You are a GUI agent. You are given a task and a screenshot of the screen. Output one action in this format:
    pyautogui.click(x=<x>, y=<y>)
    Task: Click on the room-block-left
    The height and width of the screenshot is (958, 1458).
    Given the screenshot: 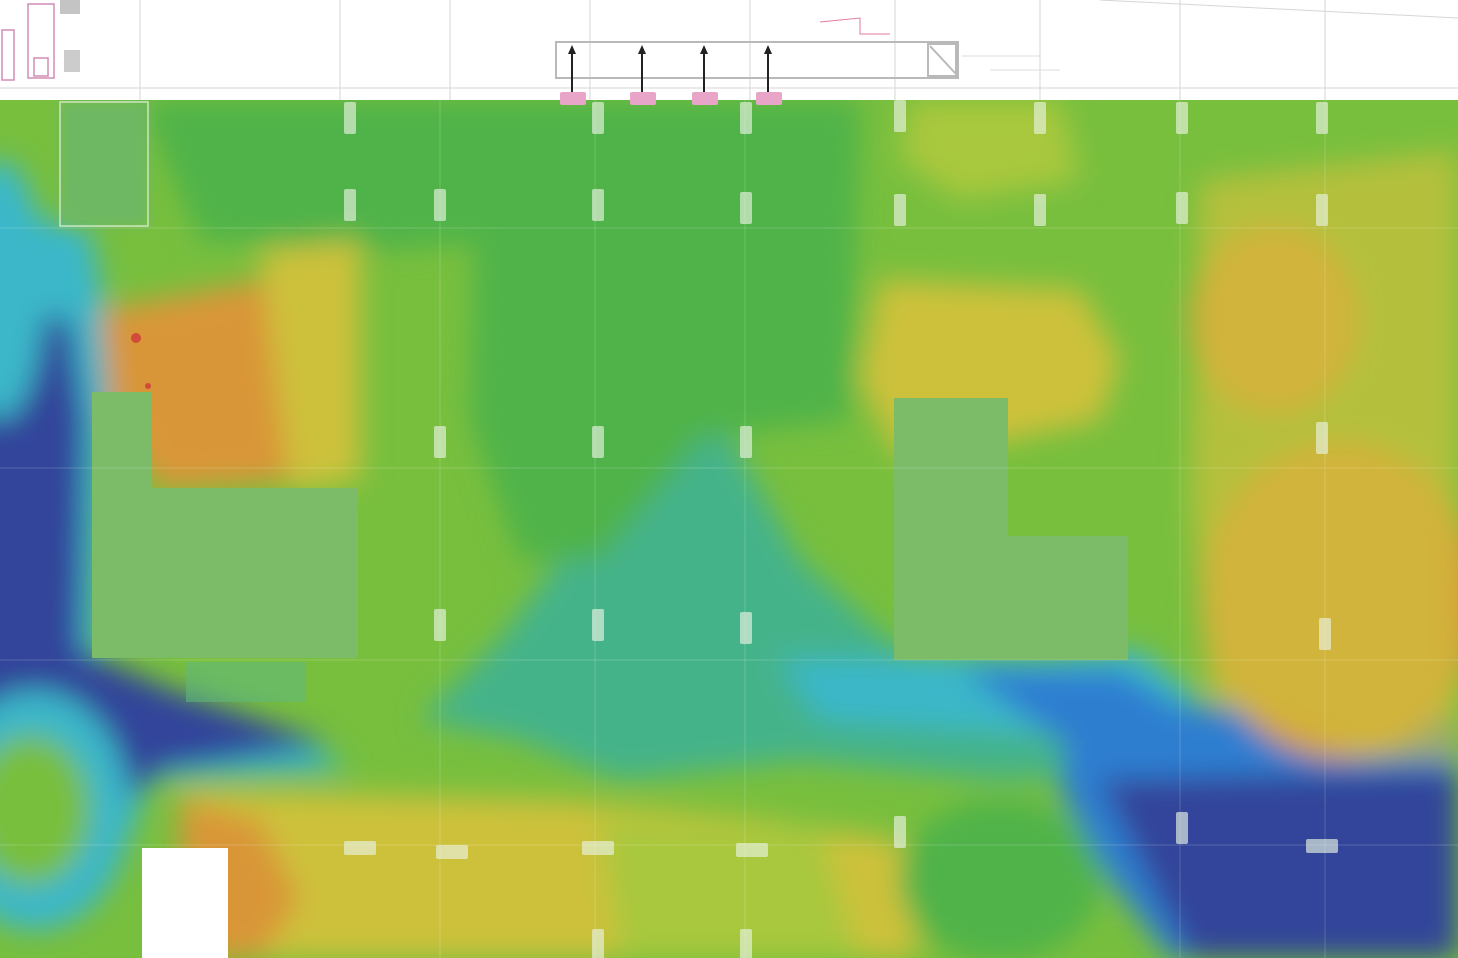 What is the action you would take?
    pyautogui.click(x=225, y=573)
    